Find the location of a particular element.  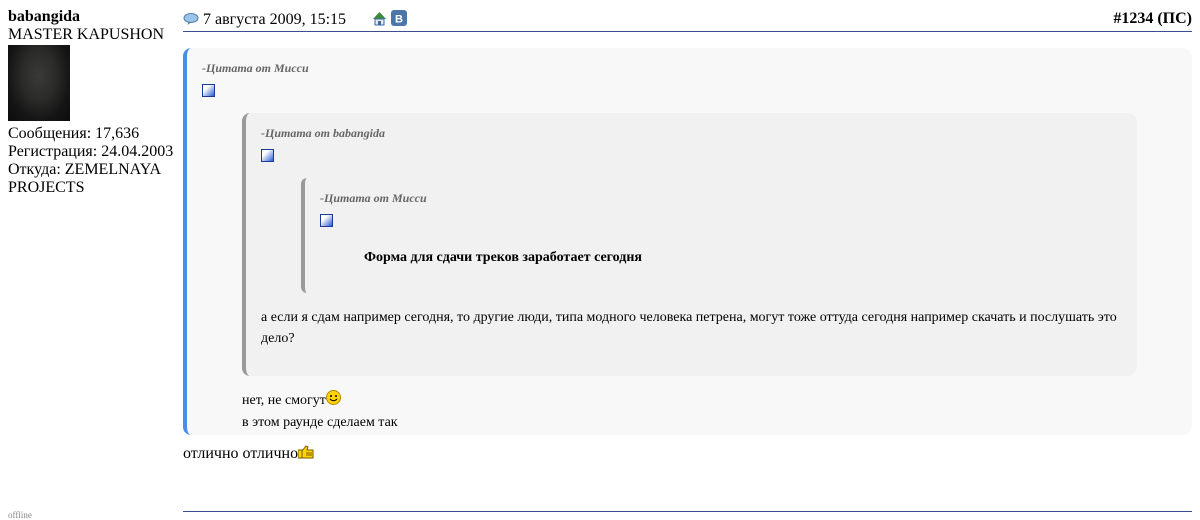

avatar is located at coordinates (39, 83).